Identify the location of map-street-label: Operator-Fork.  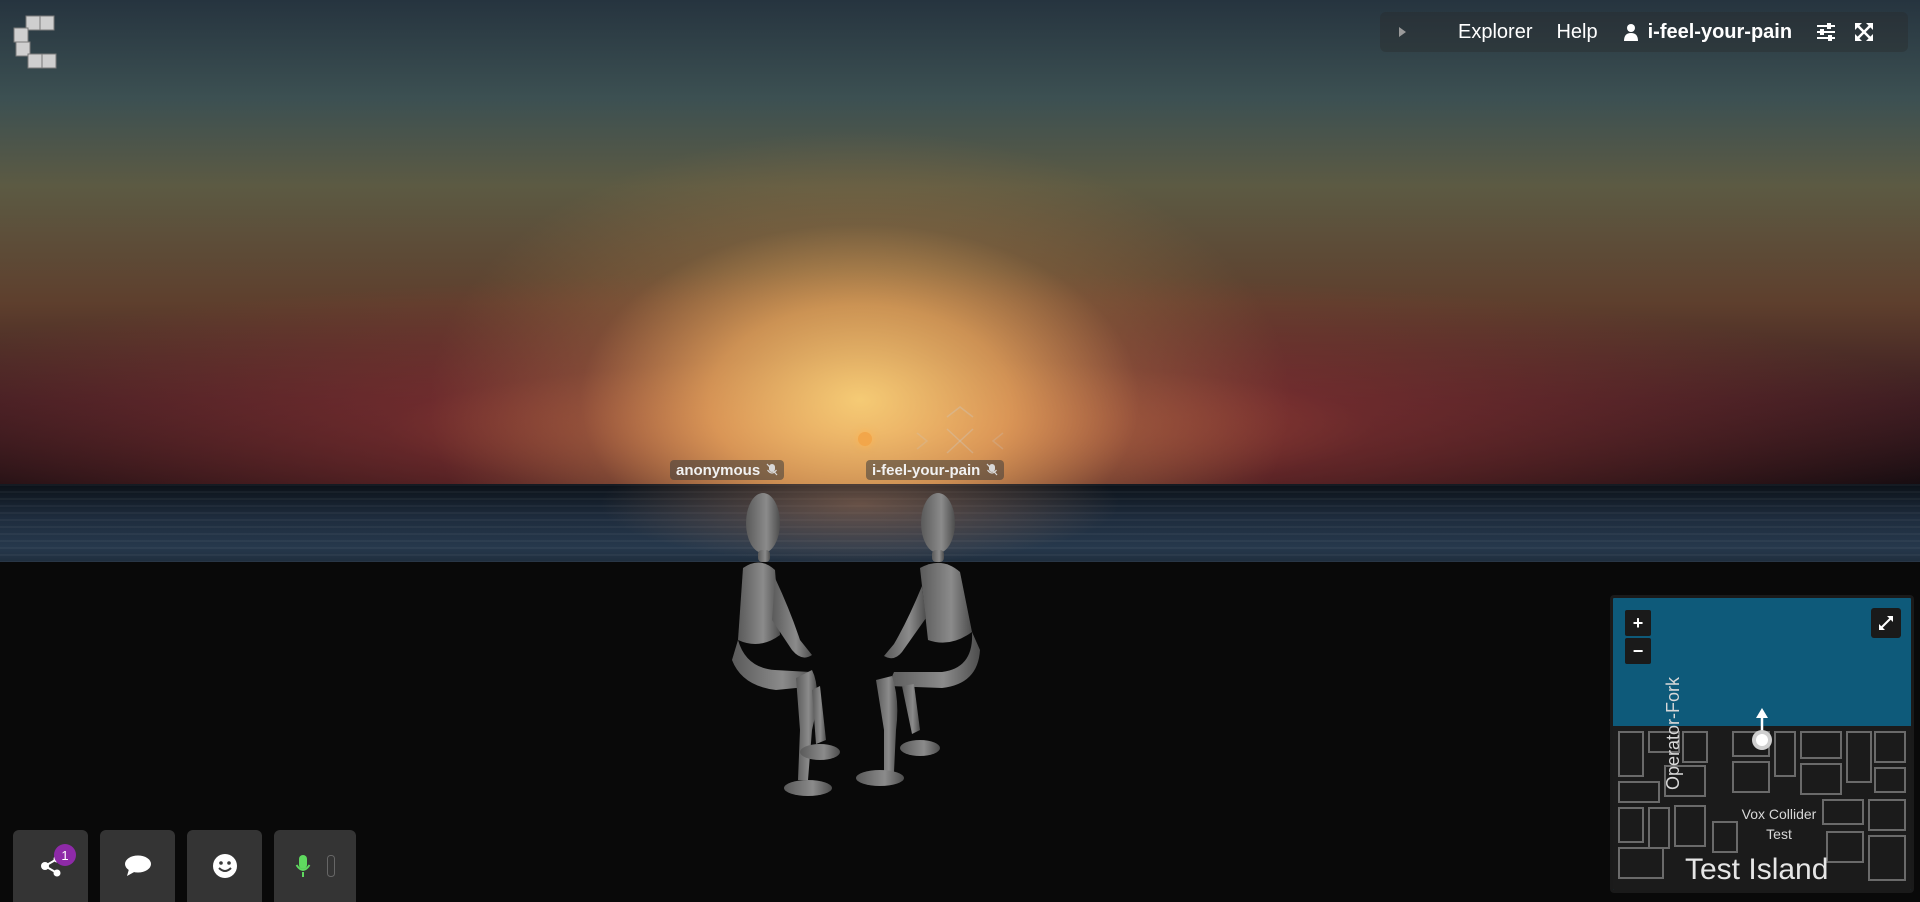
(1673, 733).